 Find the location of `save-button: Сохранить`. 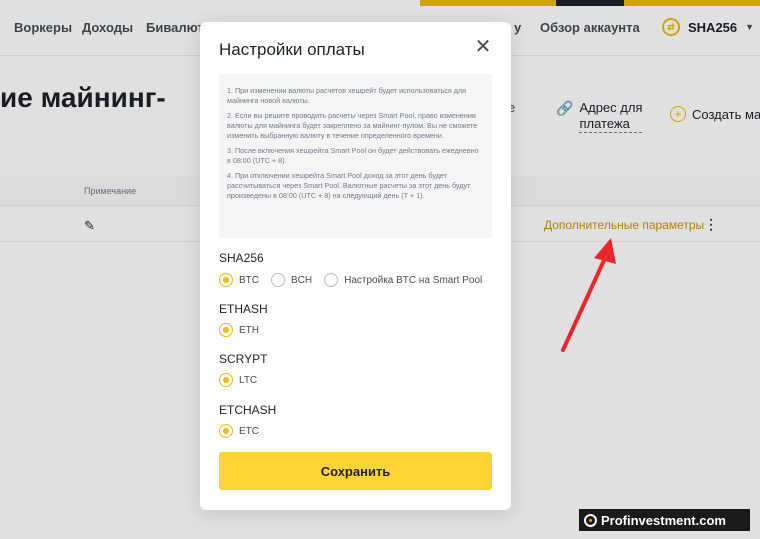

save-button: Сохранить is located at coordinates (355, 471).